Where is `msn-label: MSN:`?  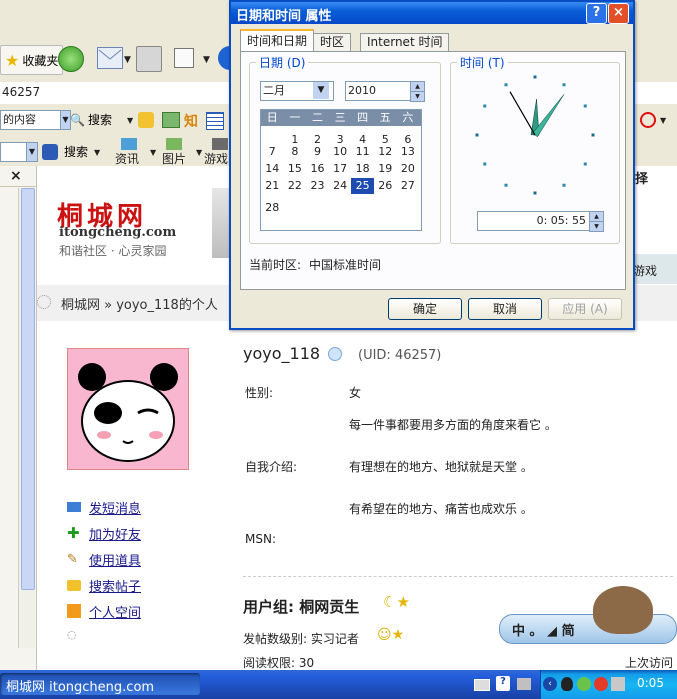
msn-label: MSN: is located at coordinates (260, 539).